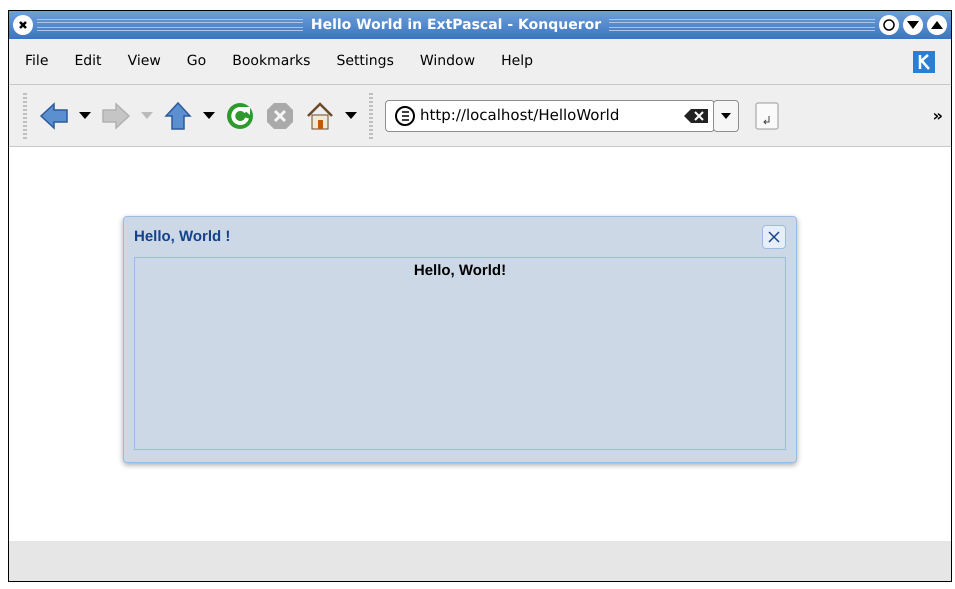 This screenshot has width=955, height=589. I want to click on page-icon, so click(405, 115).